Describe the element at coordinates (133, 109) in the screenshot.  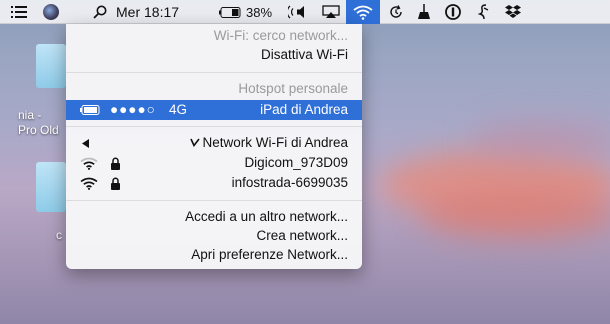
I see `signal-strength: ●●●●○` at that location.